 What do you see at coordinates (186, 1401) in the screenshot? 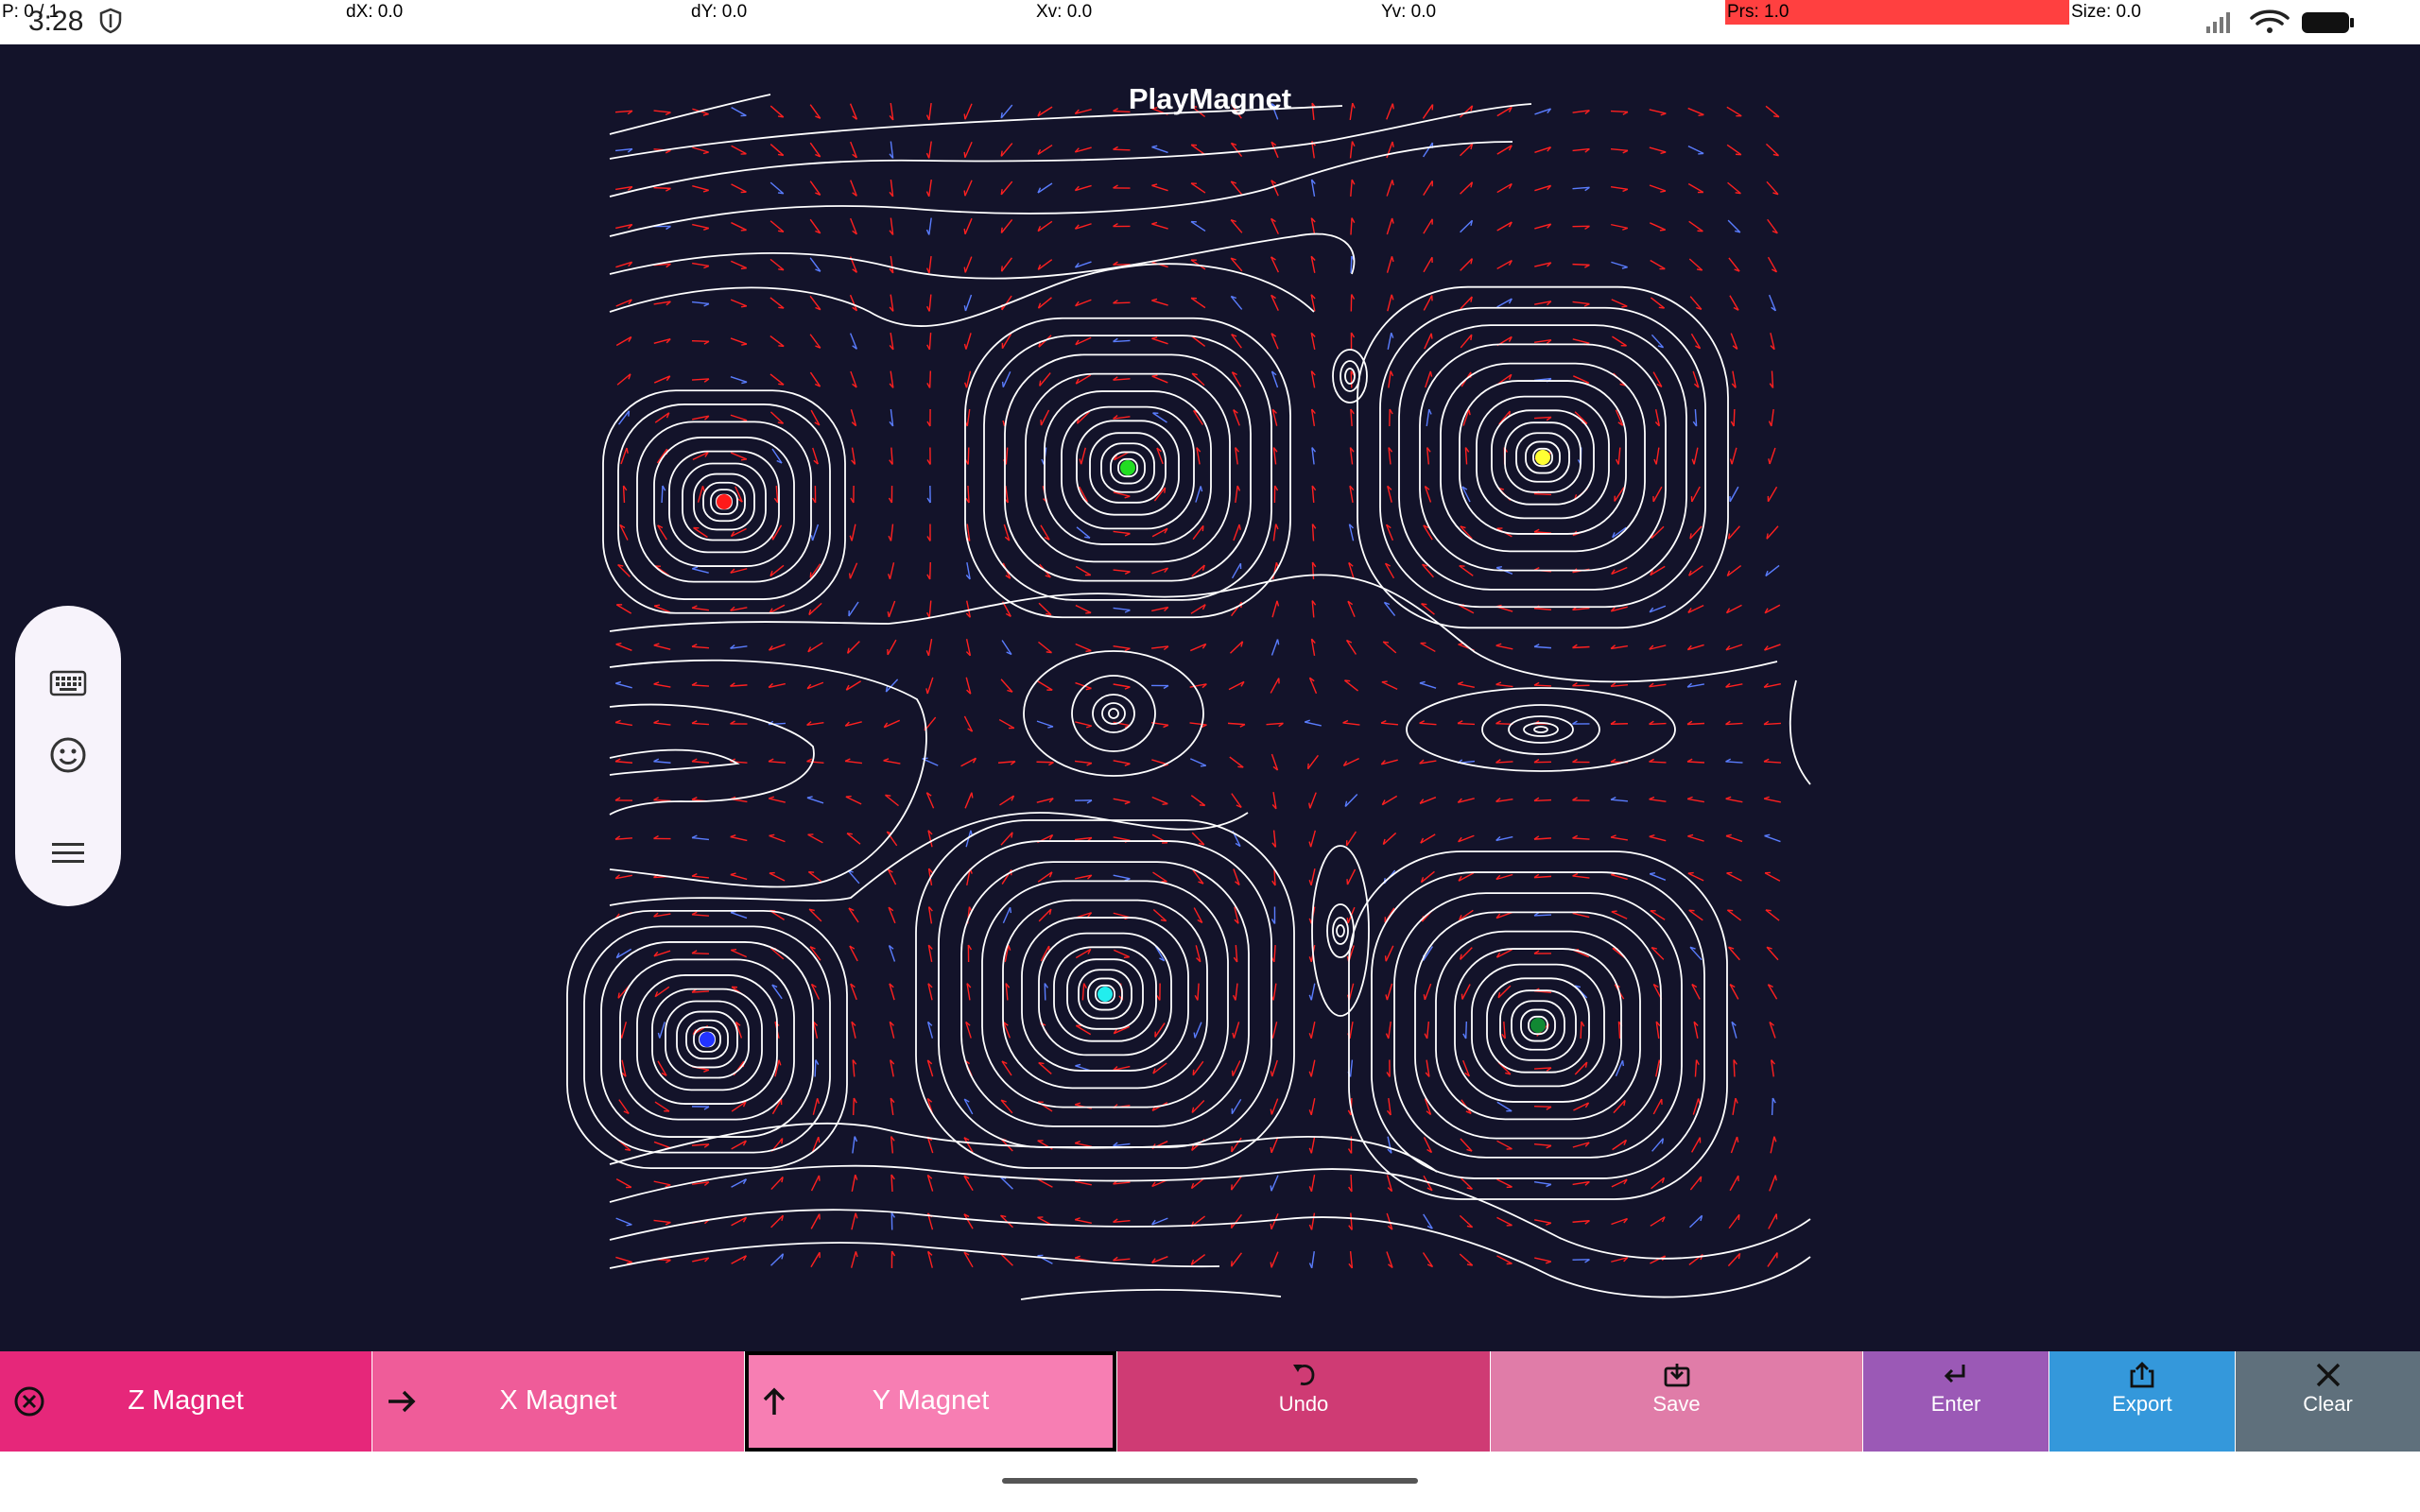
I see `z-magnet-button: Z Magnet` at bounding box center [186, 1401].